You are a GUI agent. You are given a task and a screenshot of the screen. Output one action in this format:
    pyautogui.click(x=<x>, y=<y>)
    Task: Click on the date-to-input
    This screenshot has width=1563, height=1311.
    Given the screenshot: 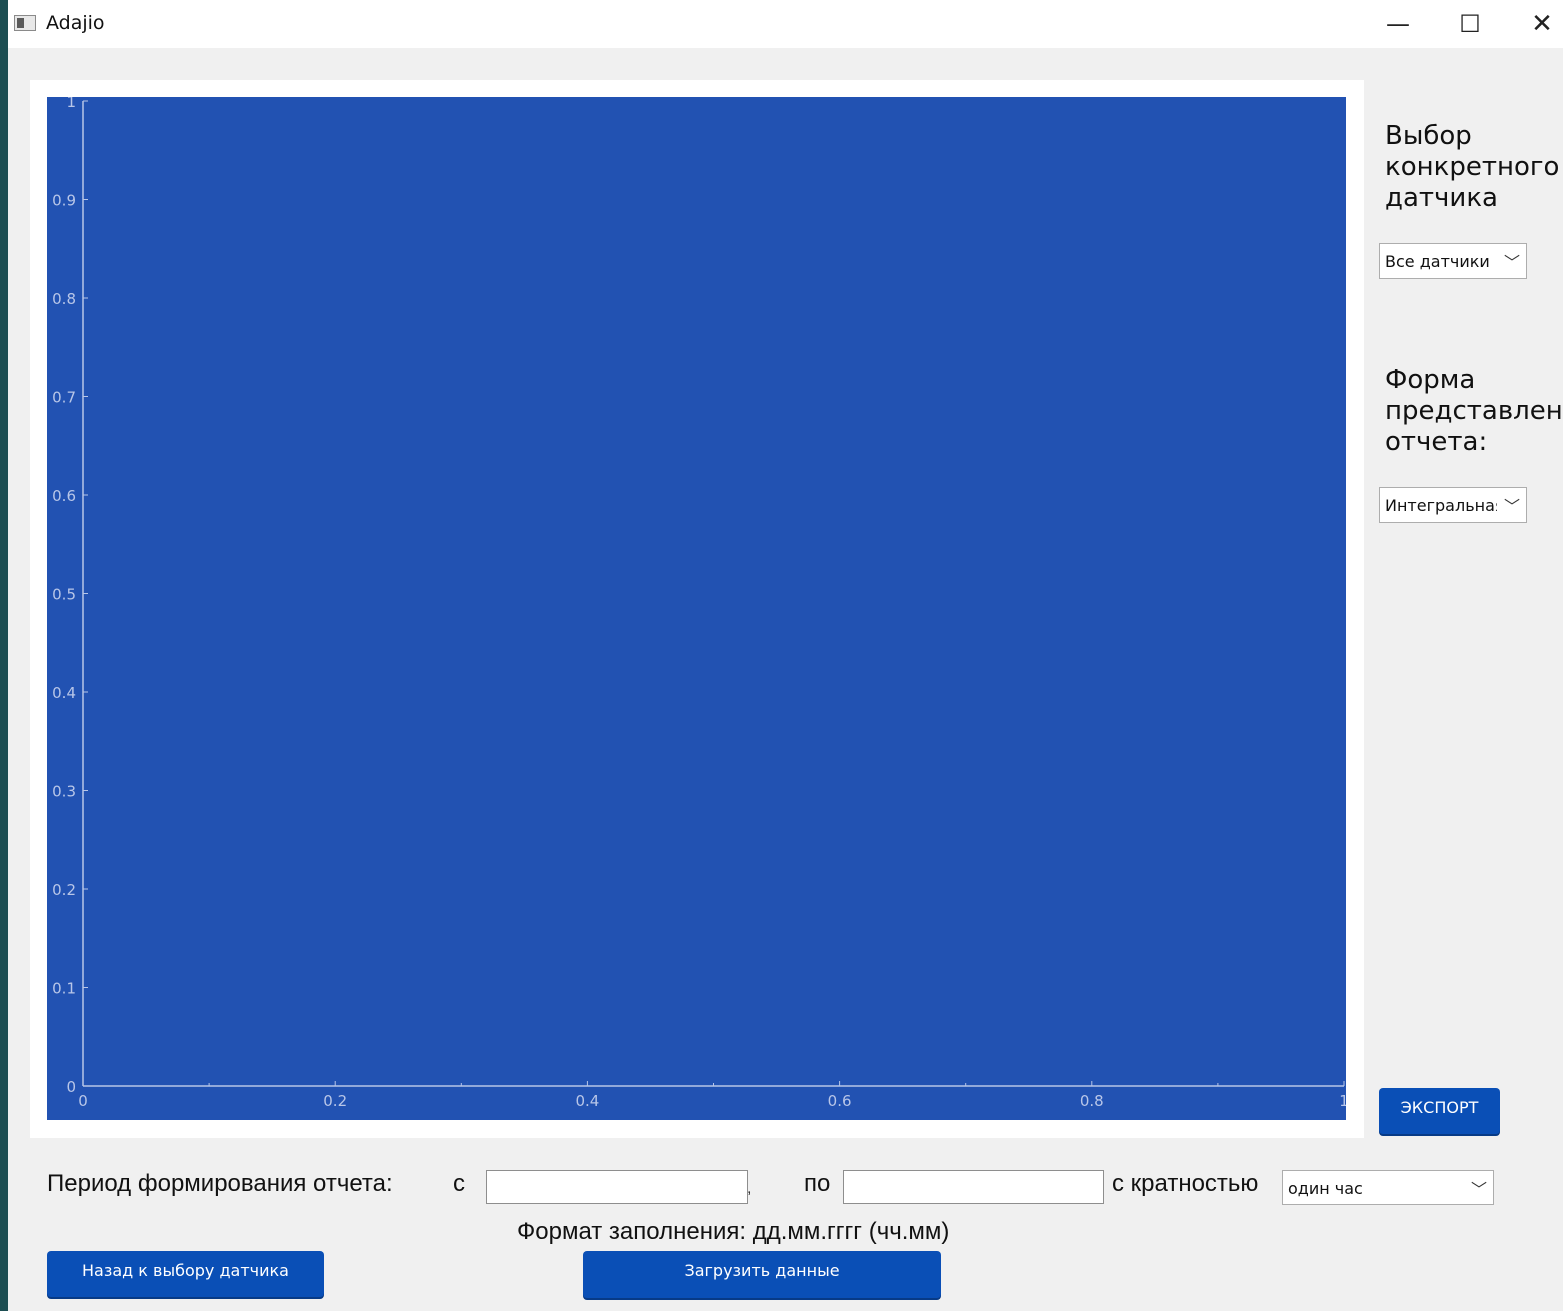 What is the action you would take?
    pyautogui.click(x=973, y=1187)
    